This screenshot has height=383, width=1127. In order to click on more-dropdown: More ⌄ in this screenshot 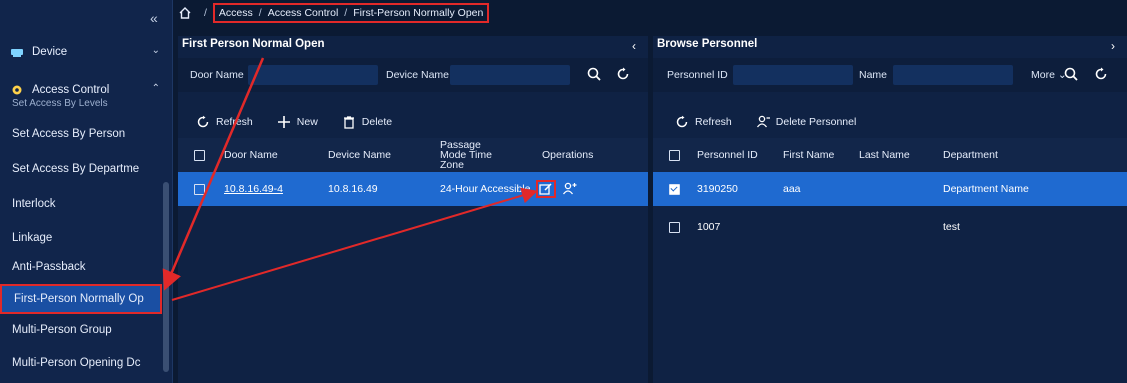, I will do `click(1049, 75)`.